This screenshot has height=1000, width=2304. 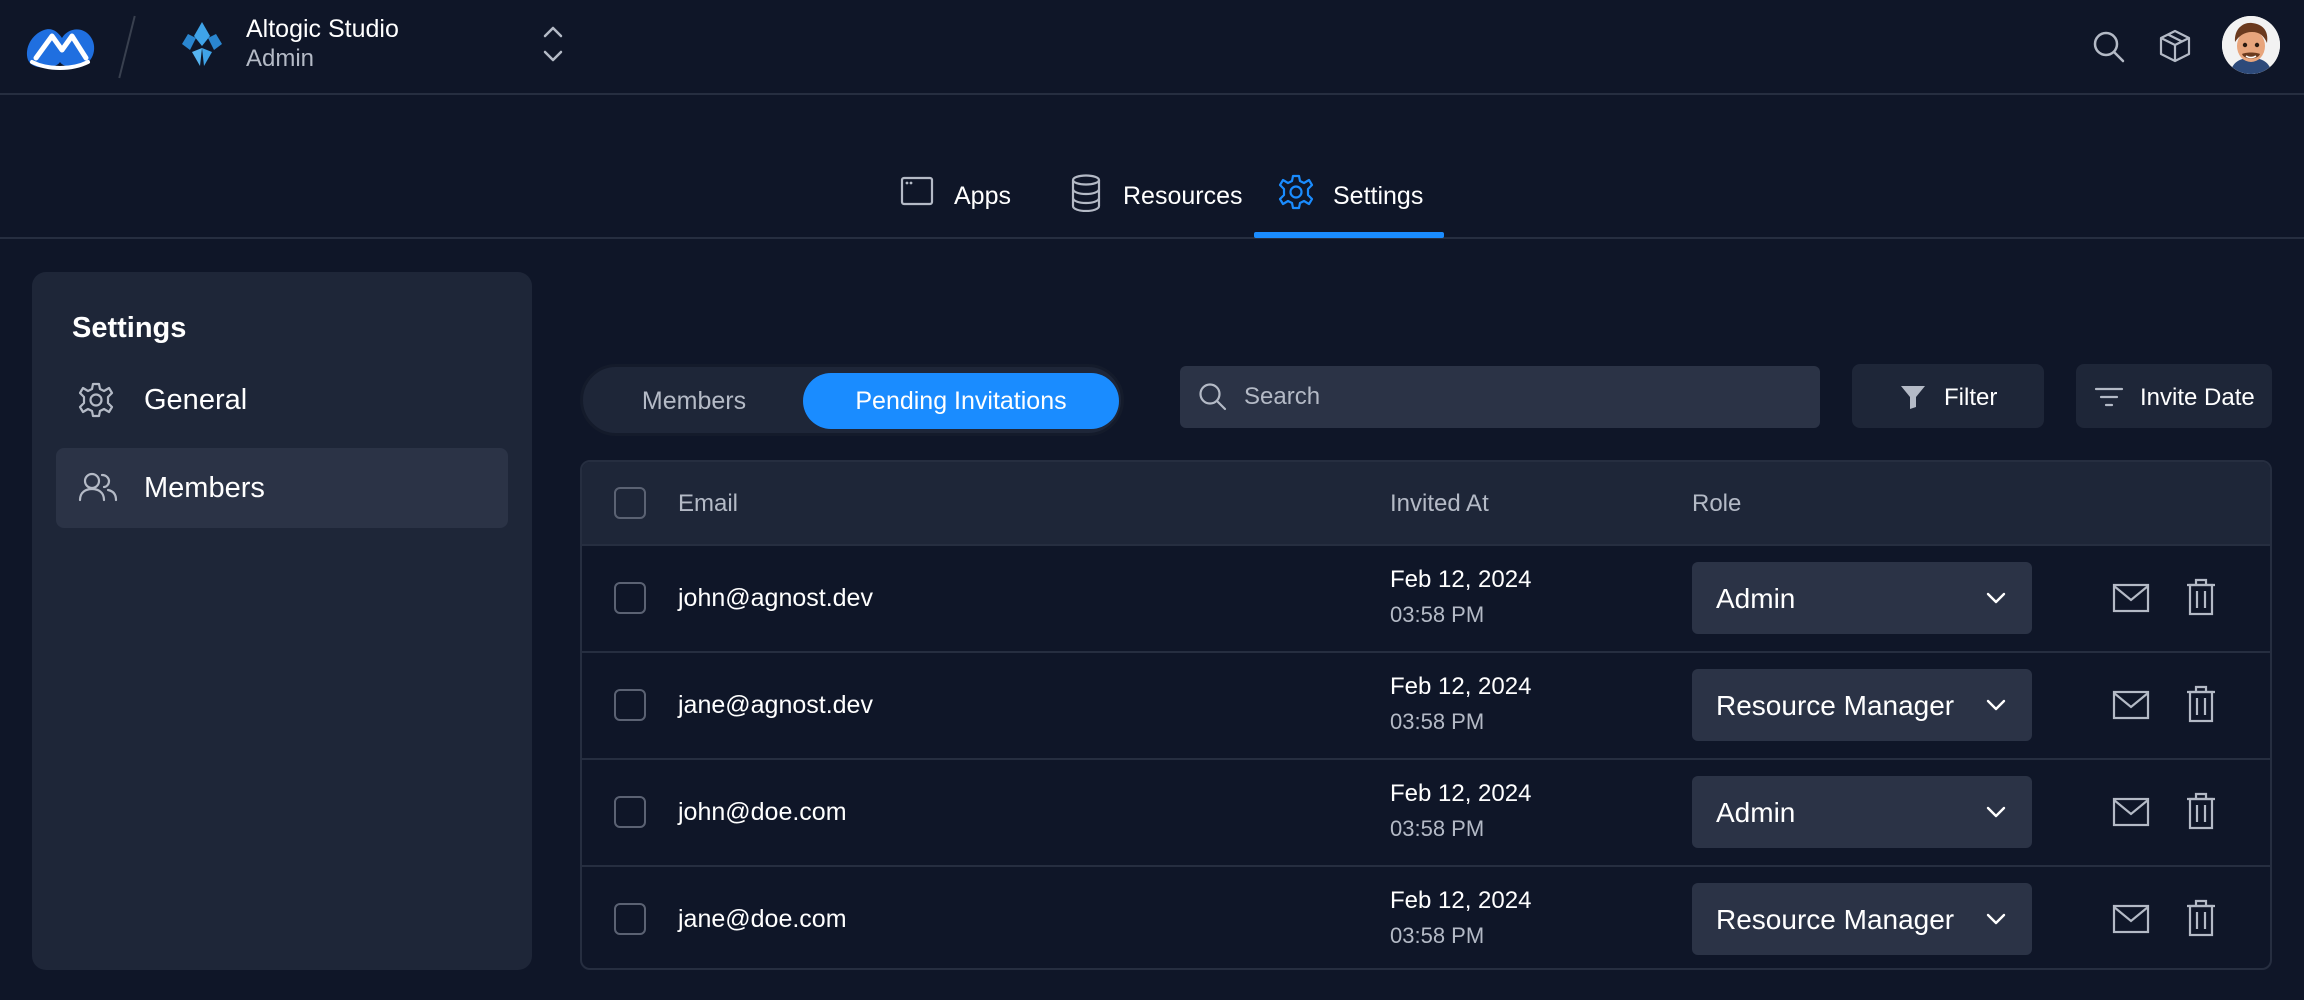 I want to click on column-header-invited-at: Invited At, so click(x=1439, y=503).